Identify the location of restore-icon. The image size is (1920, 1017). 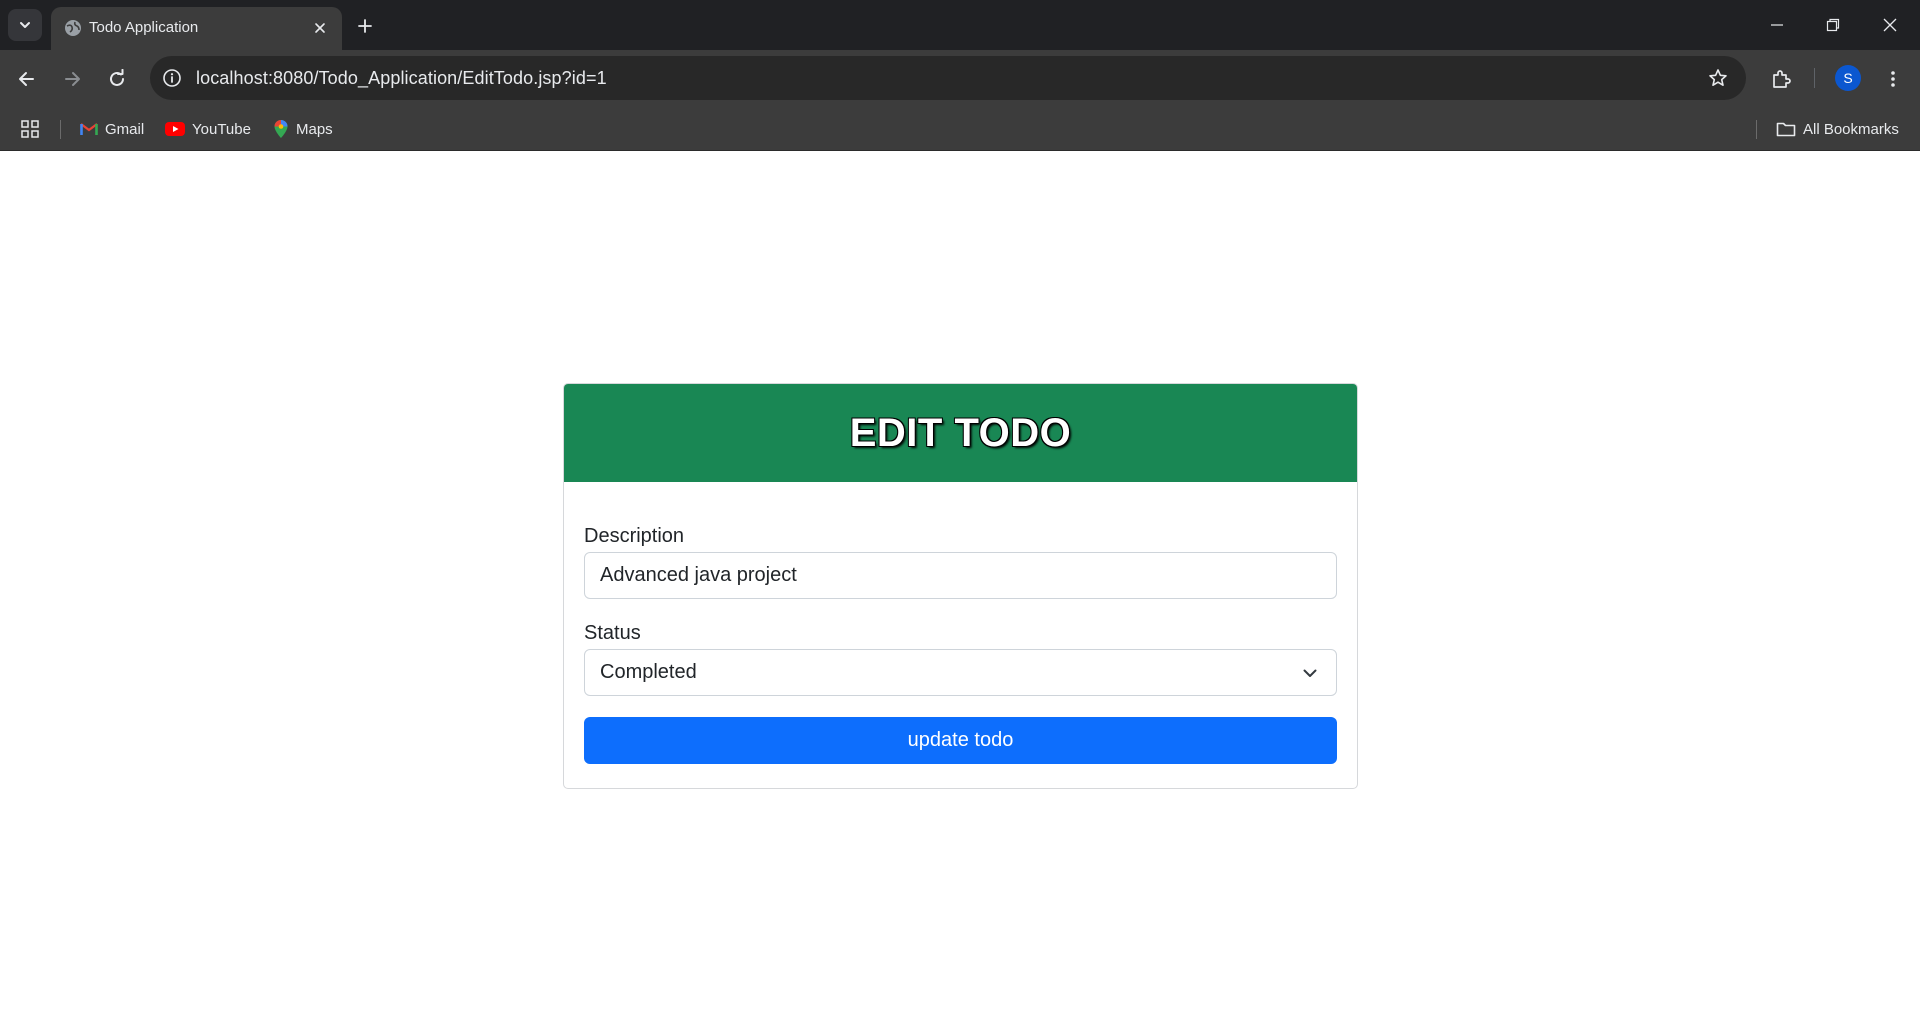
(1833, 25).